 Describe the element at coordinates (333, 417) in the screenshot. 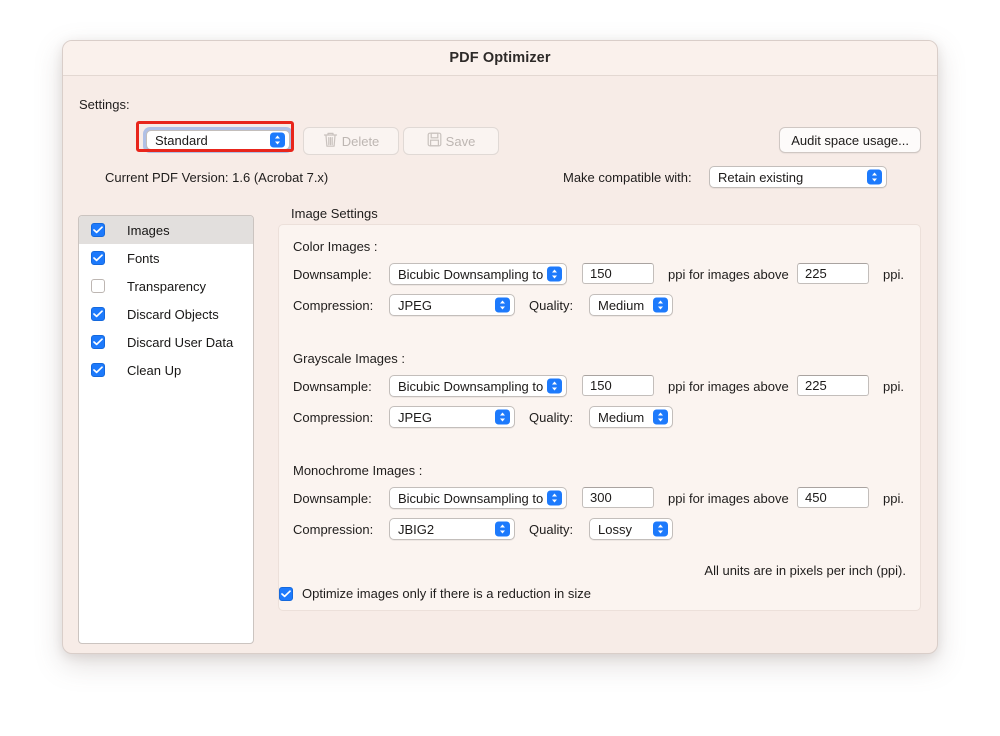

I see `grayscale-compression-label: Compression:` at that location.